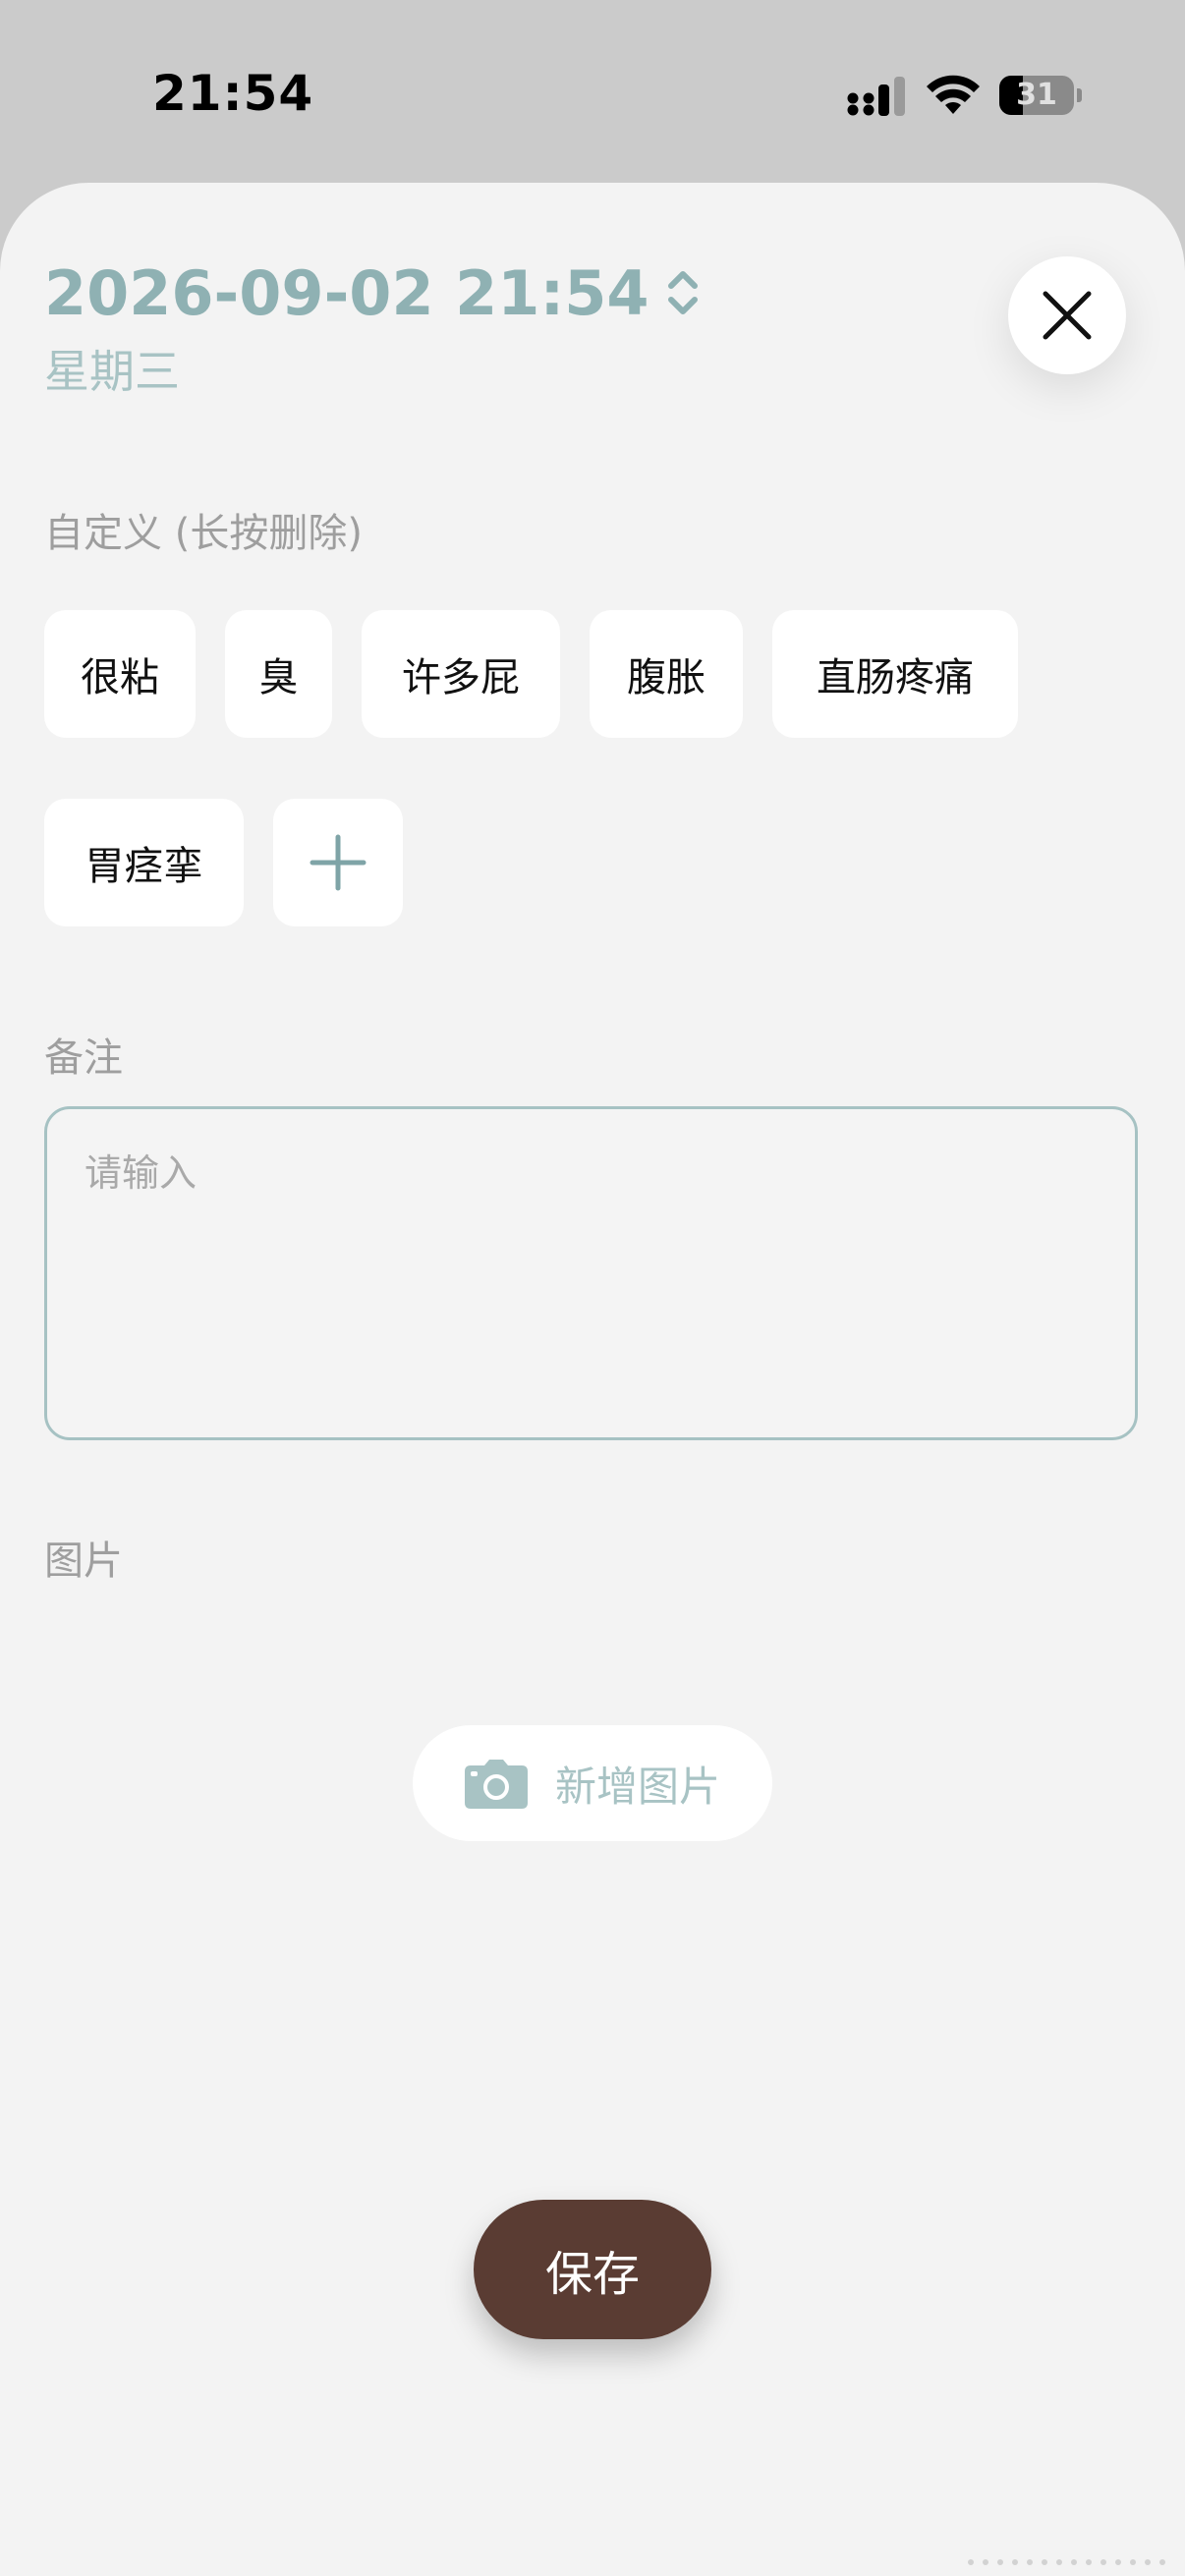 The image size is (1185, 2576). I want to click on note-box, so click(591, 1273).